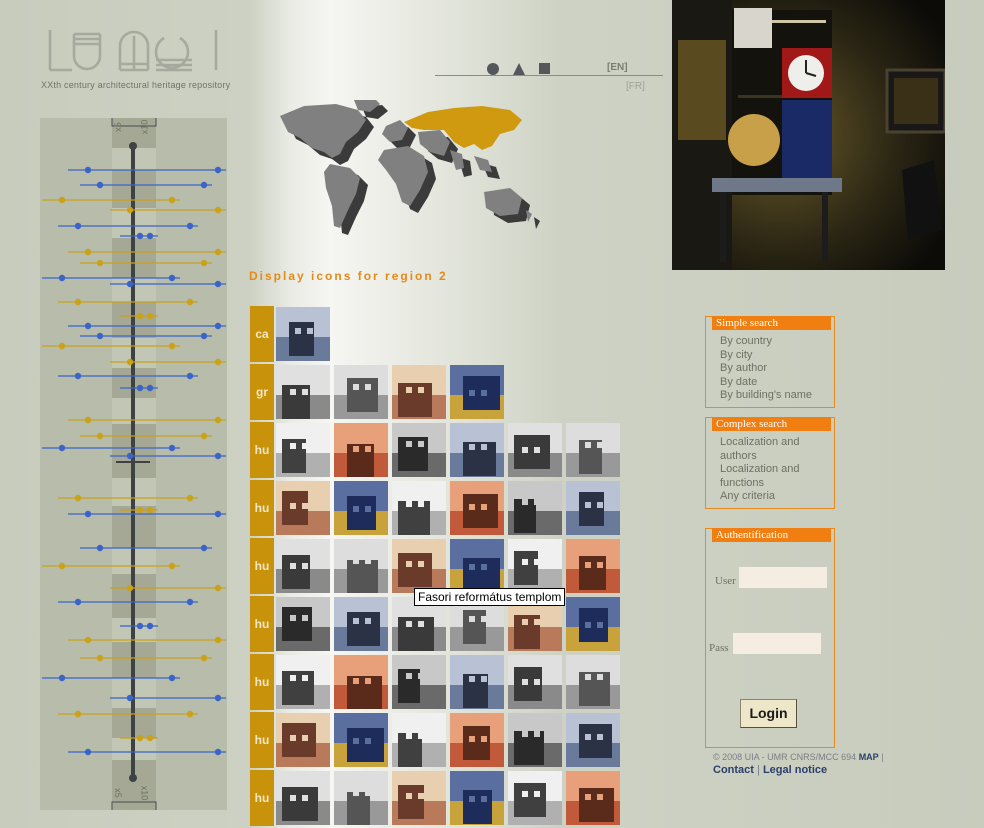 The height and width of the screenshot is (828, 984). Describe the element at coordinates (746, 342) in the screenshot. I see `search-by-country-link: By country` at that location.